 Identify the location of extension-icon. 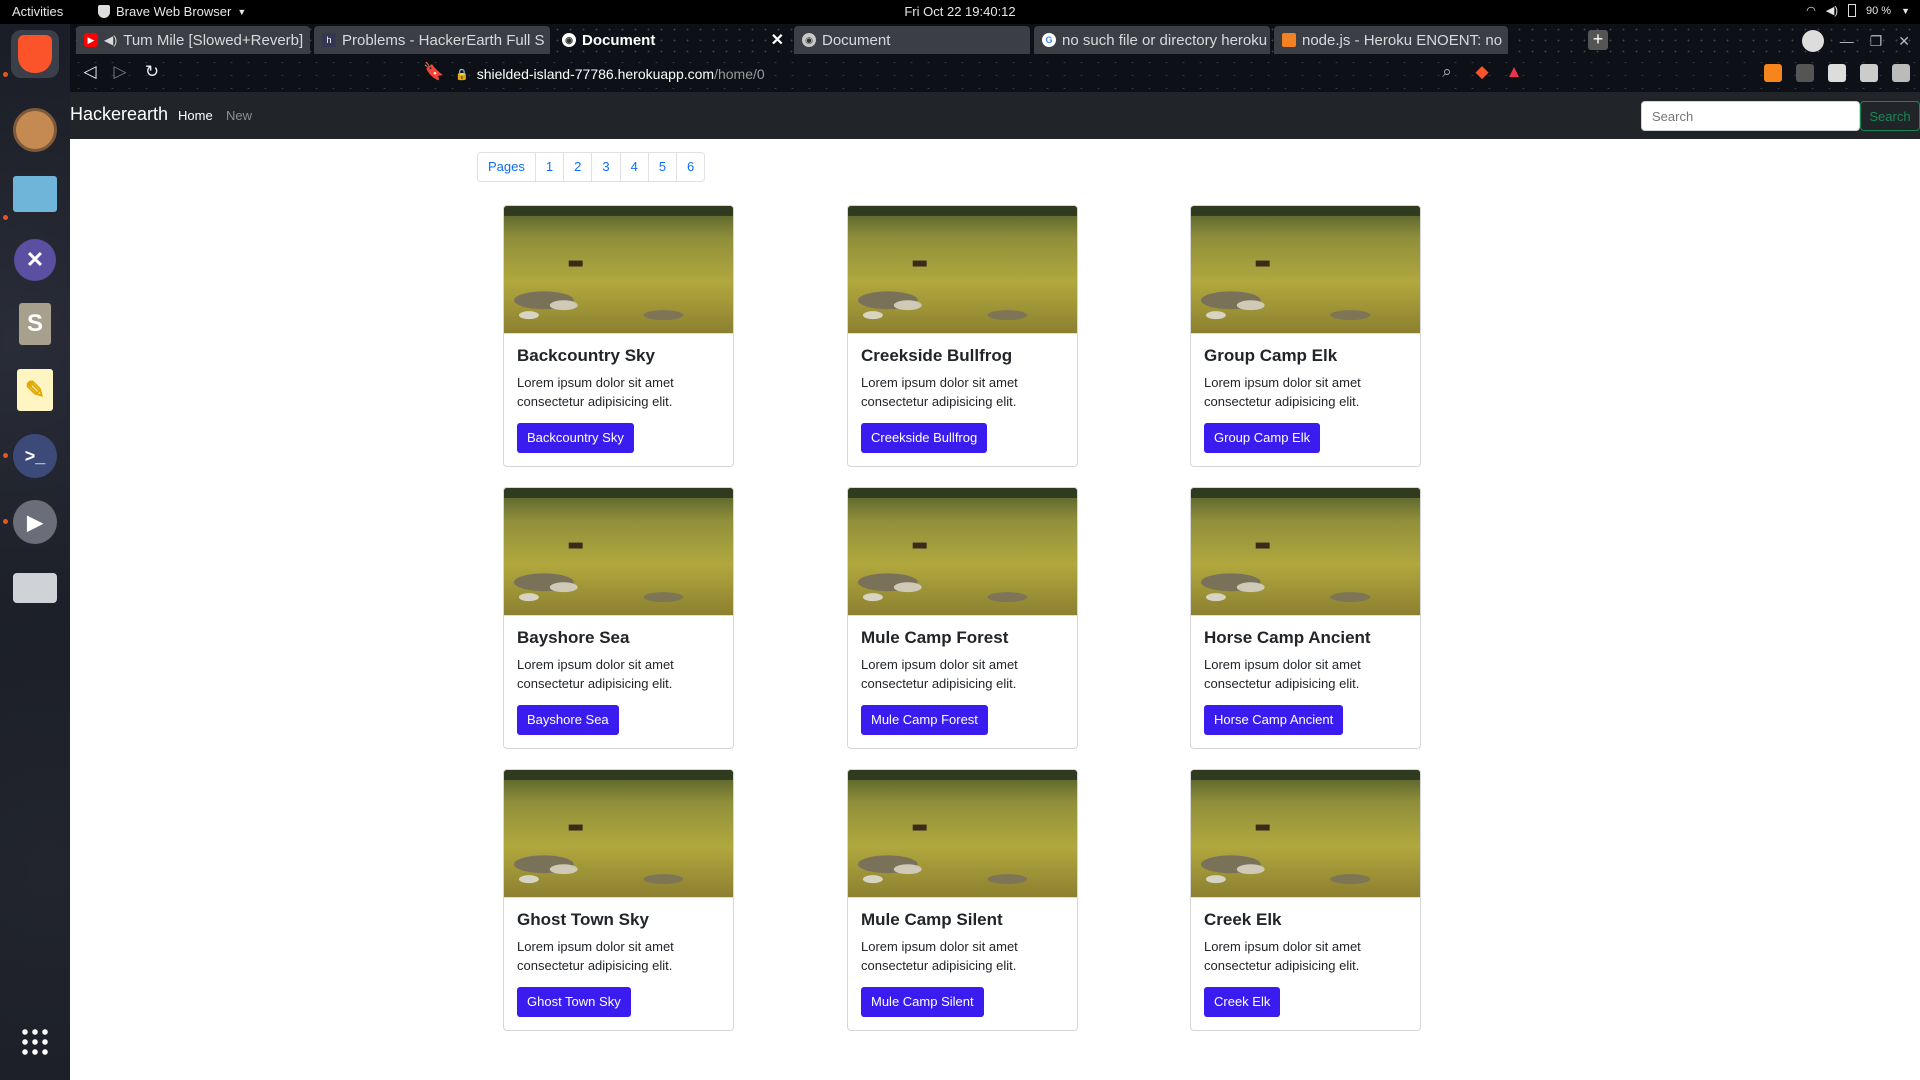
(1805, 73).